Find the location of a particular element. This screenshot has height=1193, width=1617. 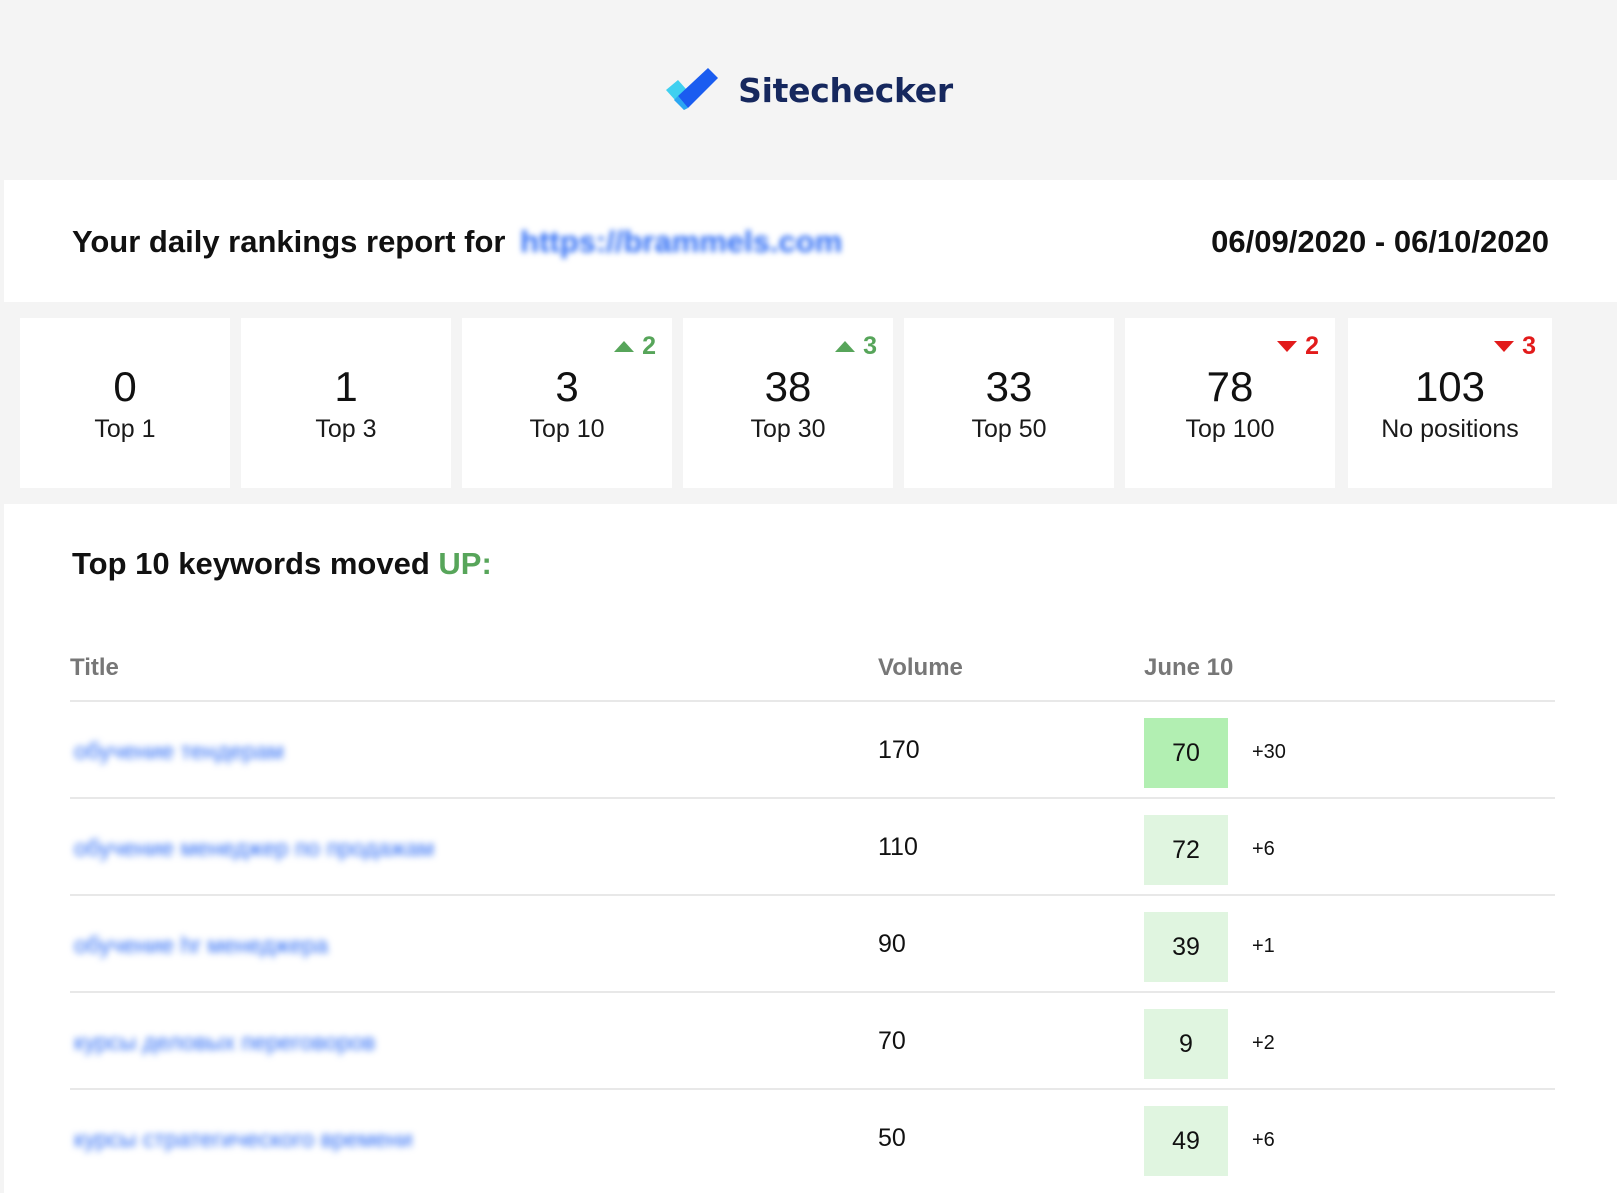

stat-label: Top 30 is located at coordinates (788, 429).